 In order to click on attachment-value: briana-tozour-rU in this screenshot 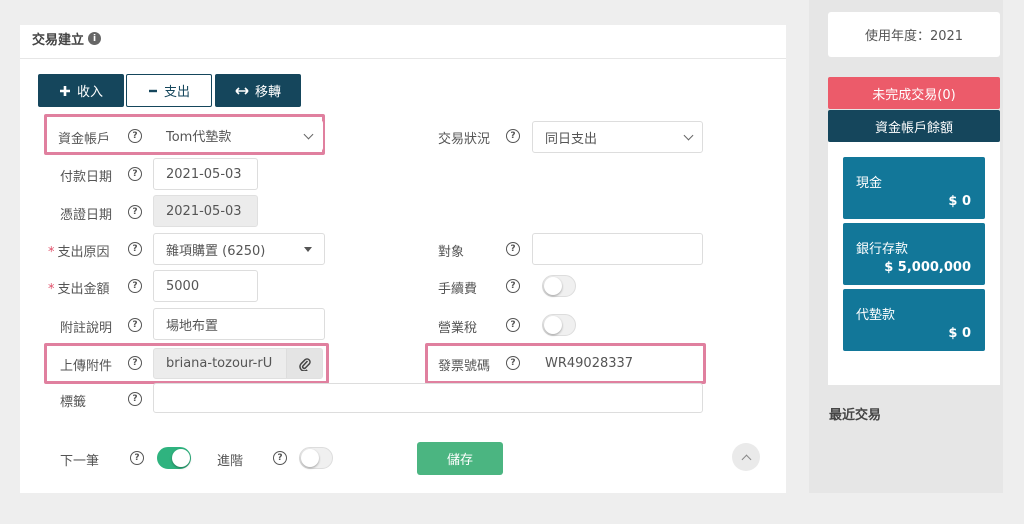, I will do `click(219, 363)`.